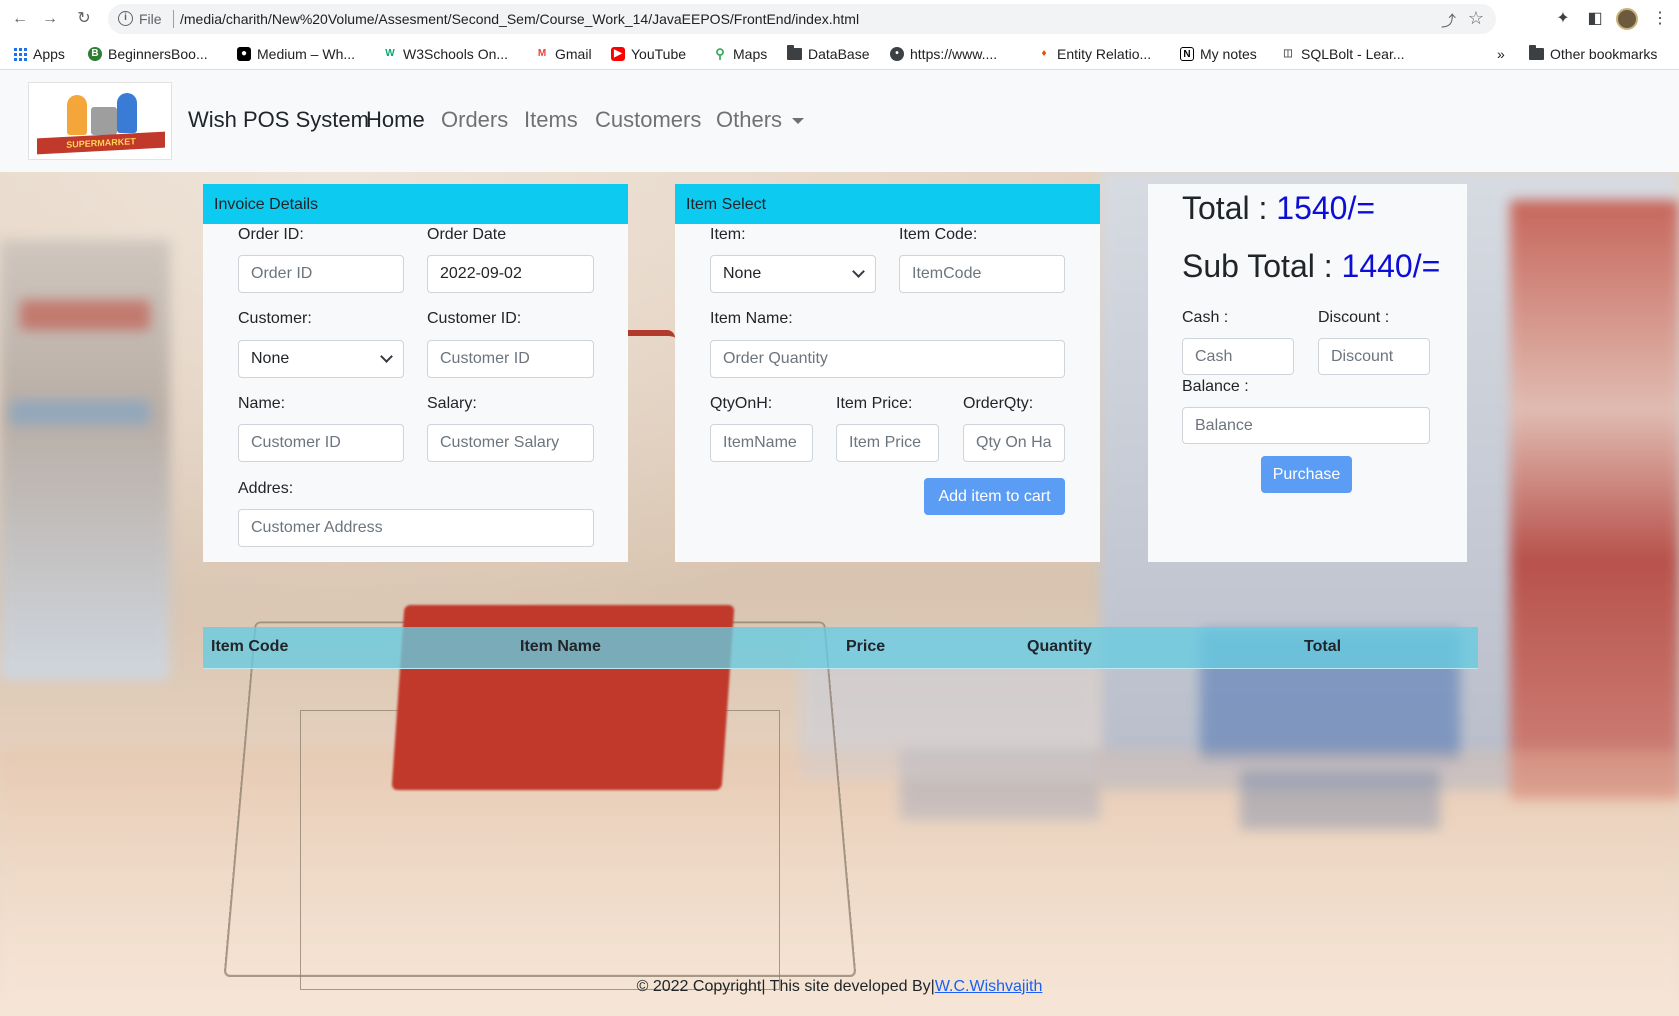 The width and height of the screenshot is (1679, 1016). What do you see at coordinates (150, 19) in the screenshot?
I see `url-scheme: File` at bounding box center [150, 19].